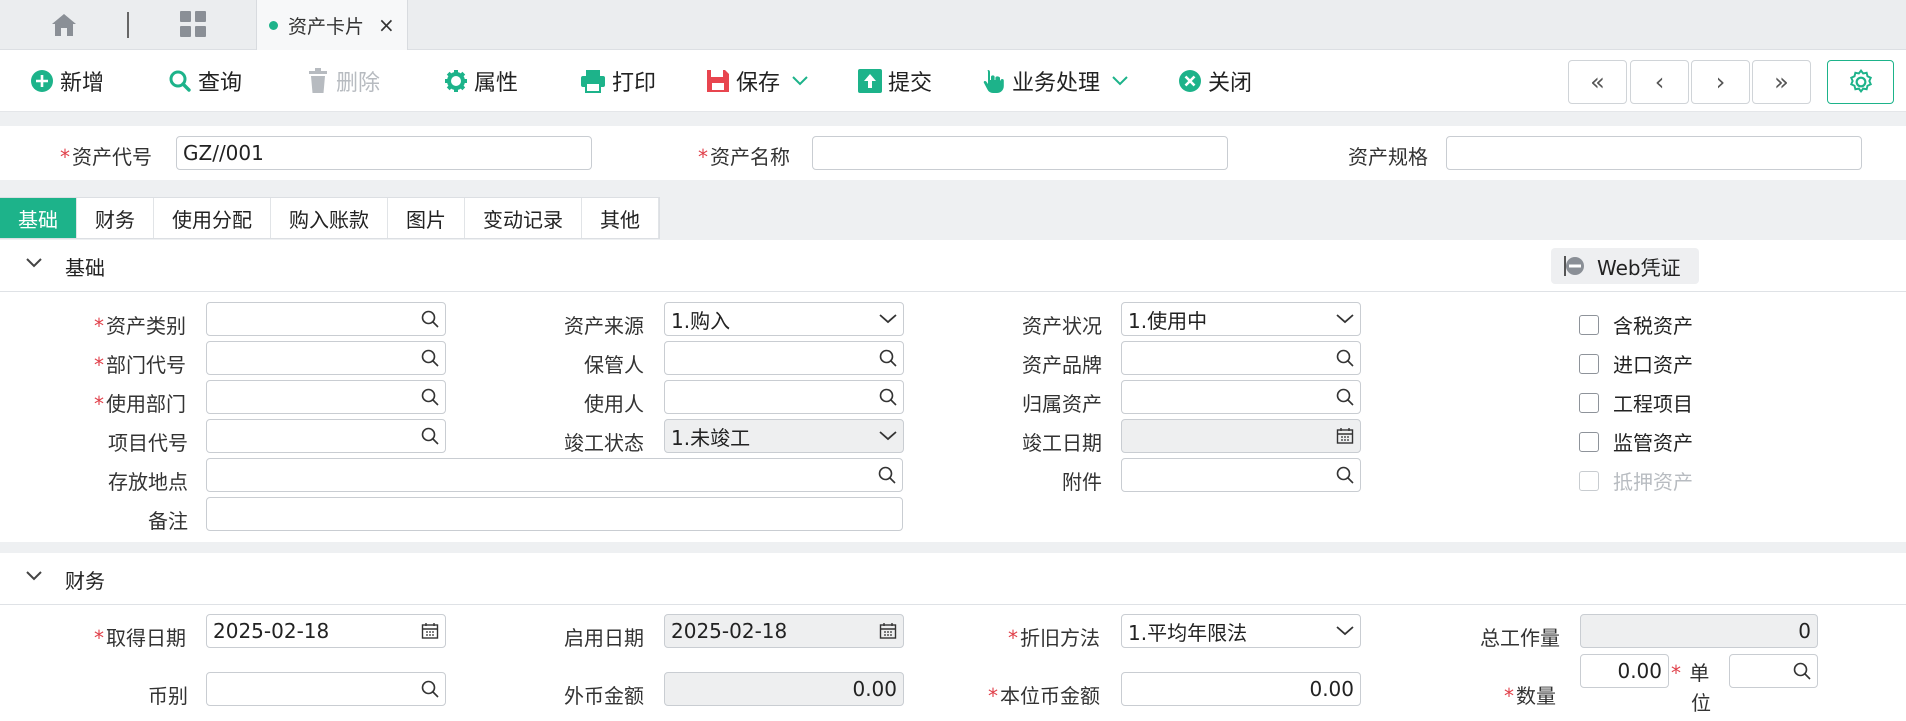  What do you see at coordinates (318, 80) in the screenshot?
I see `trash-icon` at bounding box center [318, 80].